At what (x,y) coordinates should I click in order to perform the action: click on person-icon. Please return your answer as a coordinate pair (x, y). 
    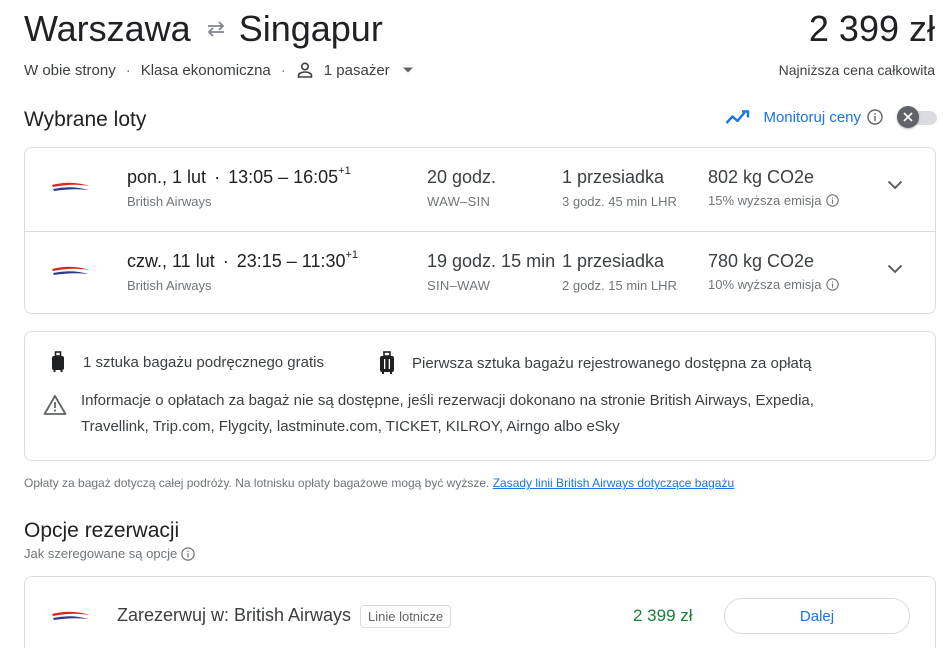
    Looking at the image, I should click on (305, 70).